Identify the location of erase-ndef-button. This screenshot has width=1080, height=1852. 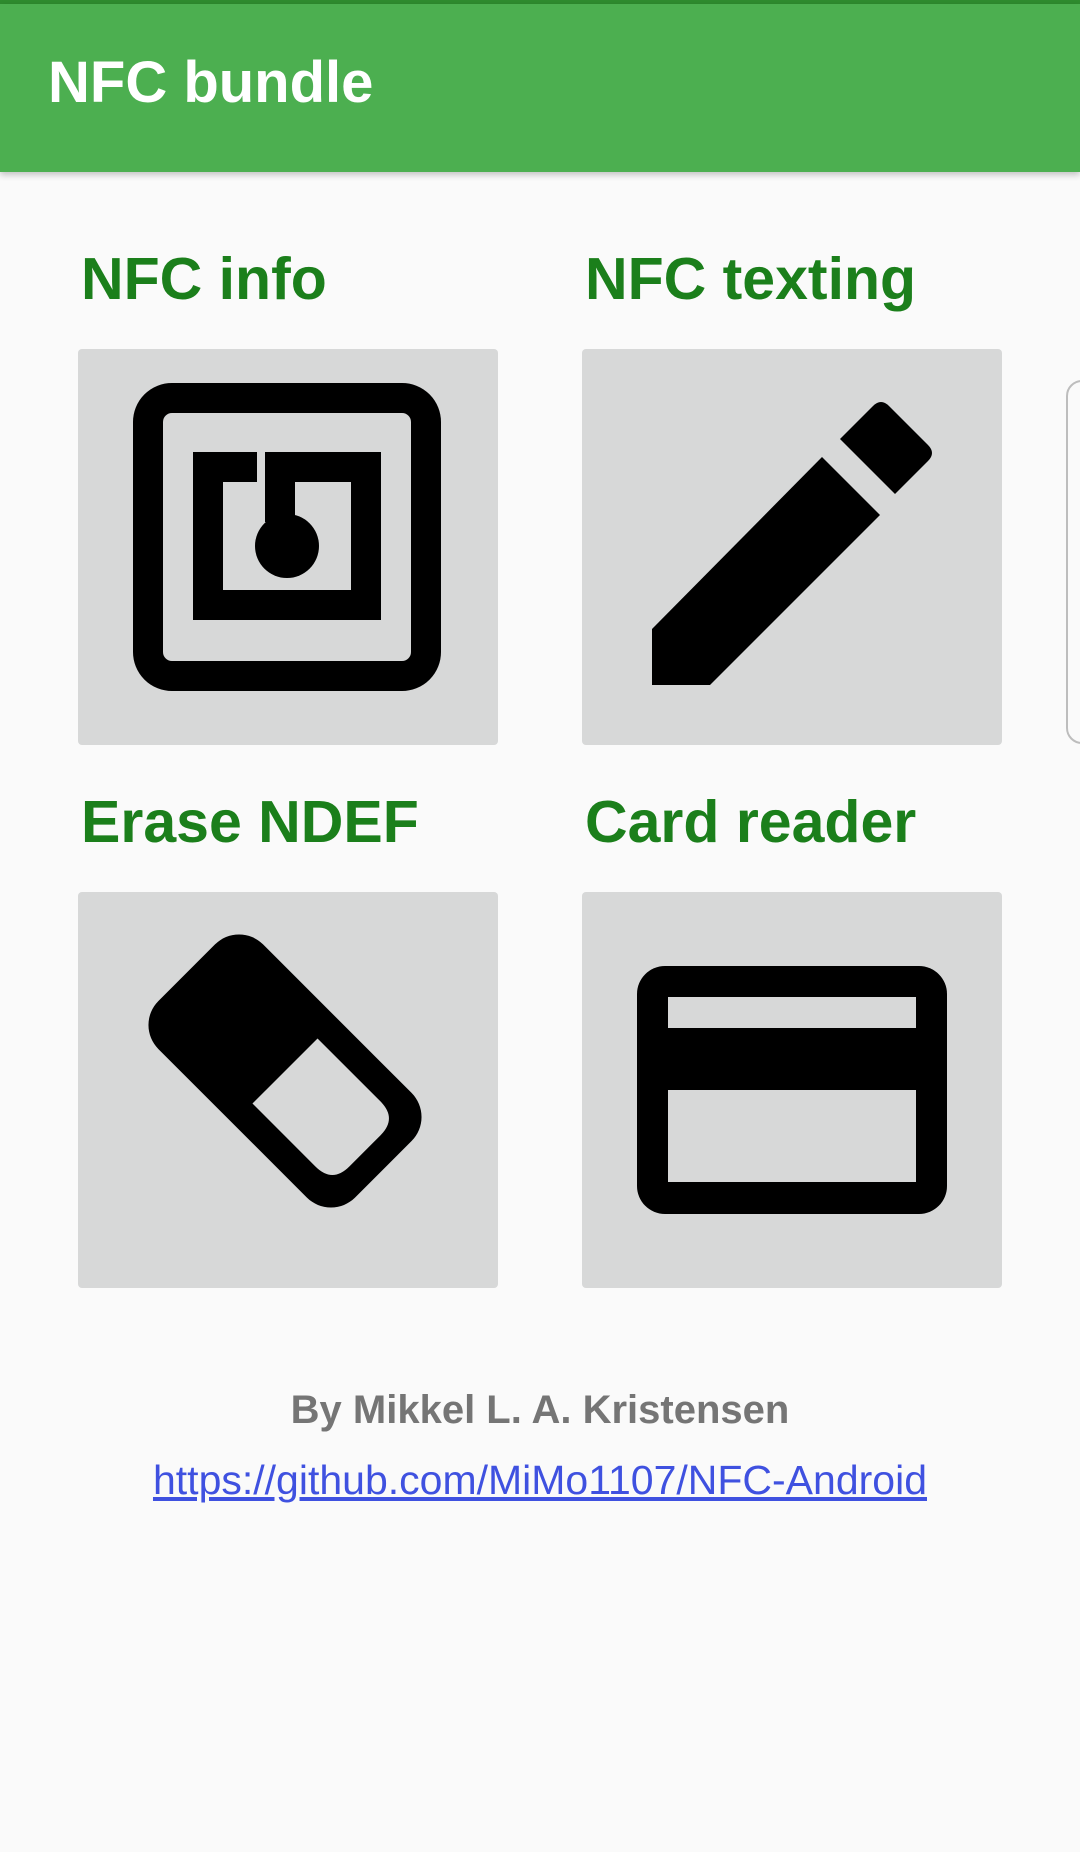
(288, 1090).